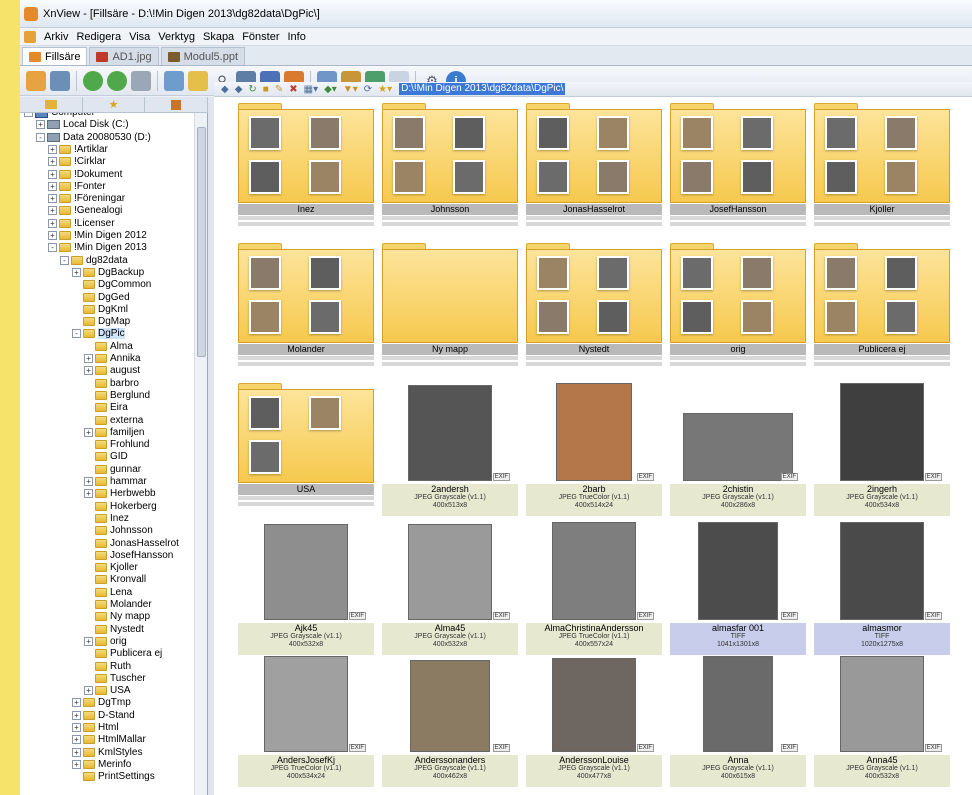 Image resolution: width=972 pixels, height=795 pixels. Describe the element at coordinates (266, 89) in the screenshot. I see `folder-icon: ■` at that location.